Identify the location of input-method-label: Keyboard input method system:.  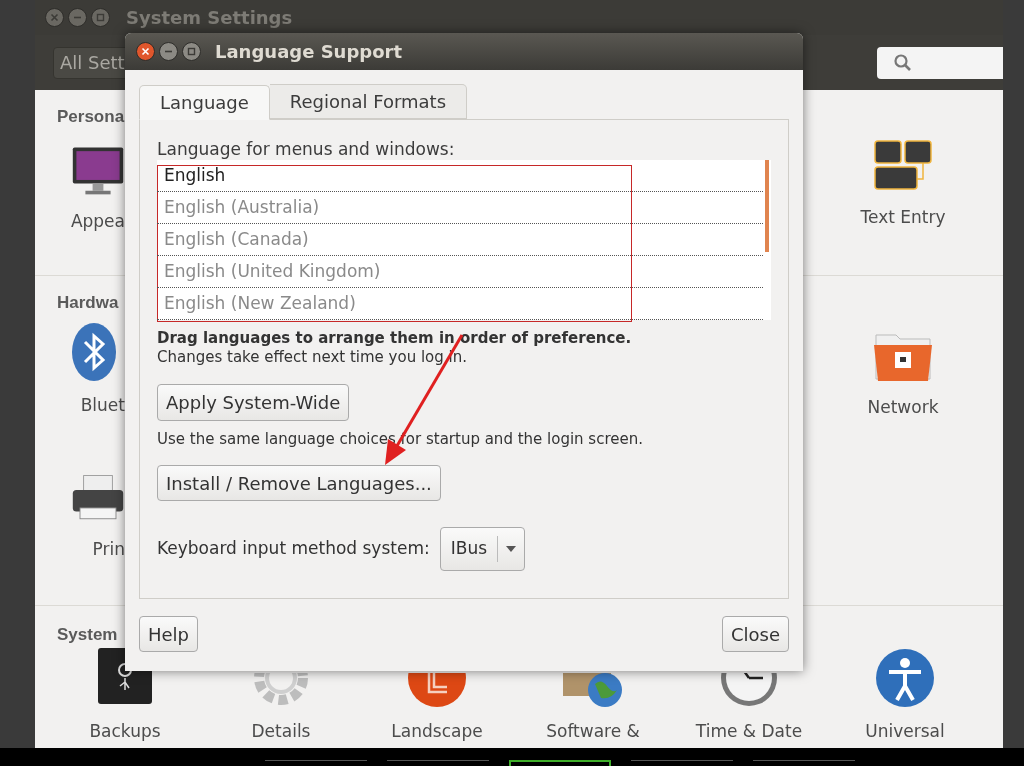
(293, 549).